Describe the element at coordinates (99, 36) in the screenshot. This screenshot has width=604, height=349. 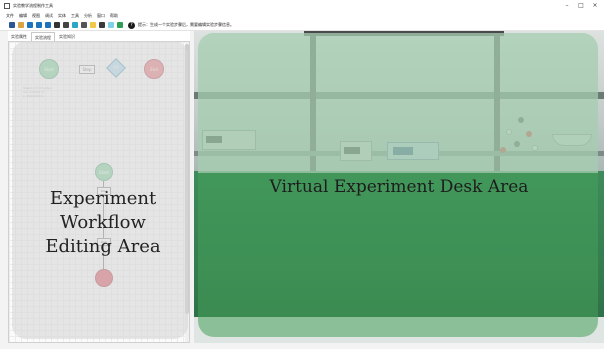
I see `panel-tabs: 实验属性 实验流程 实验知识` at that location.